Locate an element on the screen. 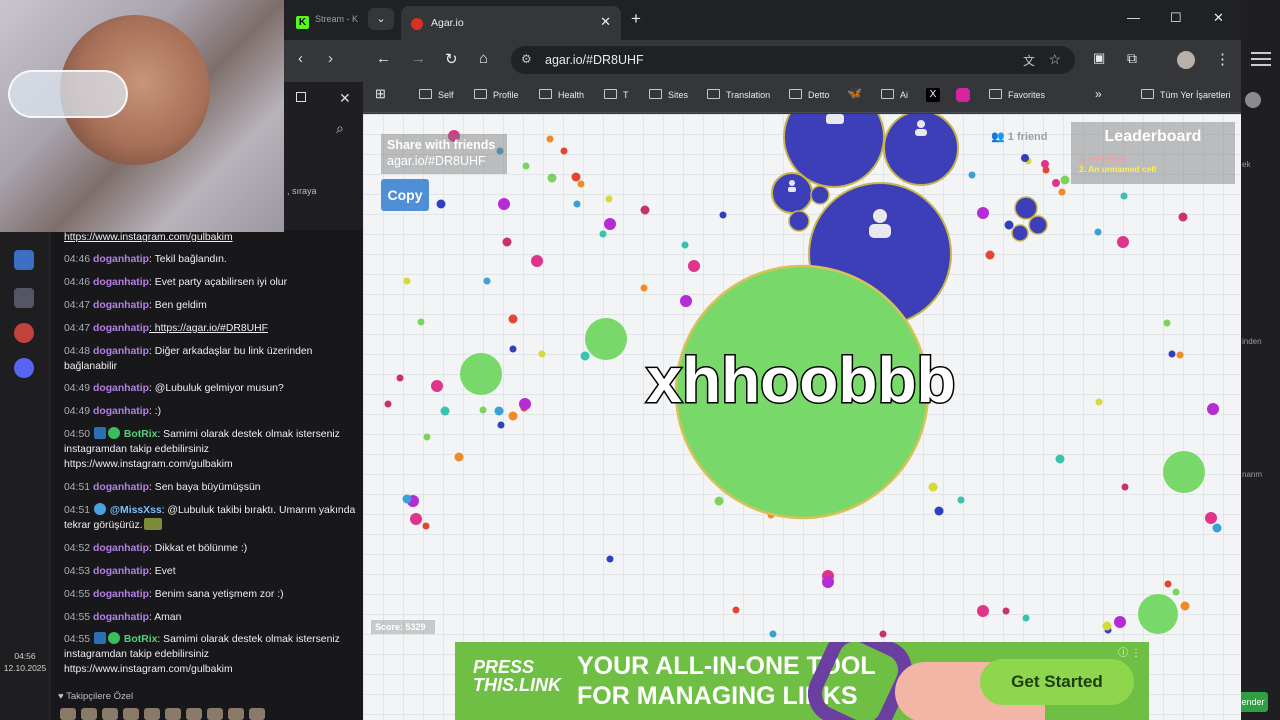  tab-agario: Agar.io ✕ is located at coordinates (511, 23).